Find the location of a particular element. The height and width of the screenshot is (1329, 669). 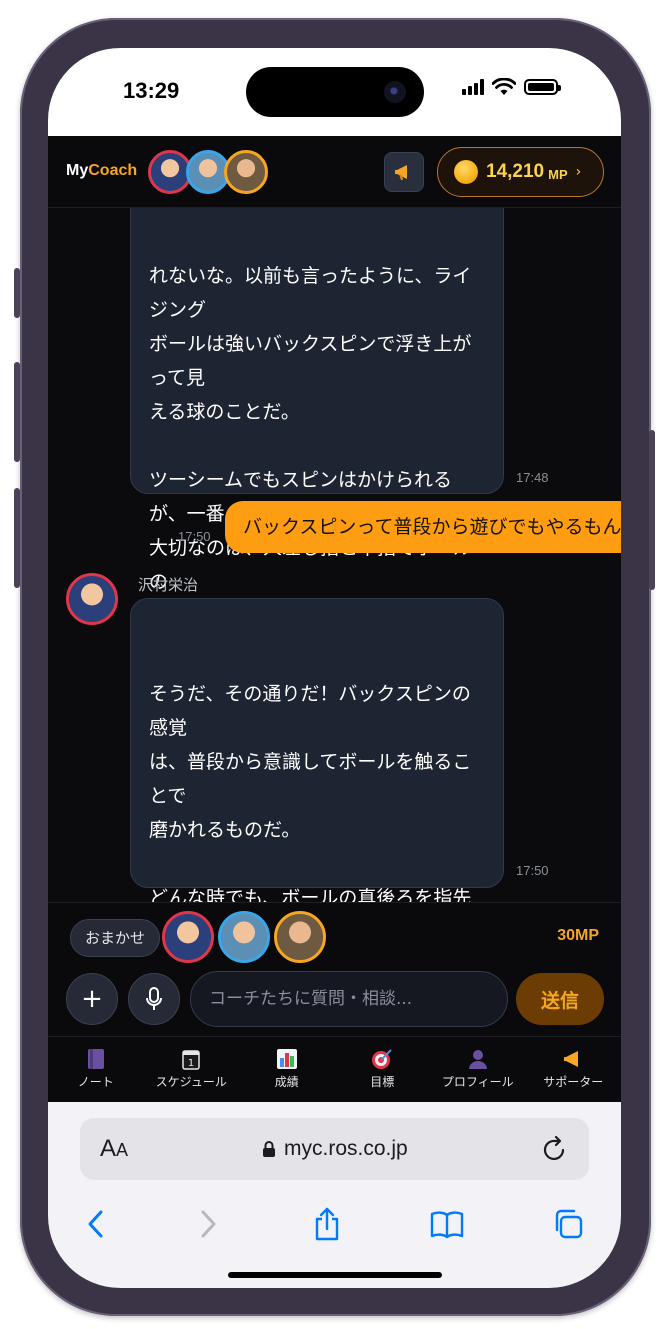

lock-icon is located at coordinates (269, 1149).